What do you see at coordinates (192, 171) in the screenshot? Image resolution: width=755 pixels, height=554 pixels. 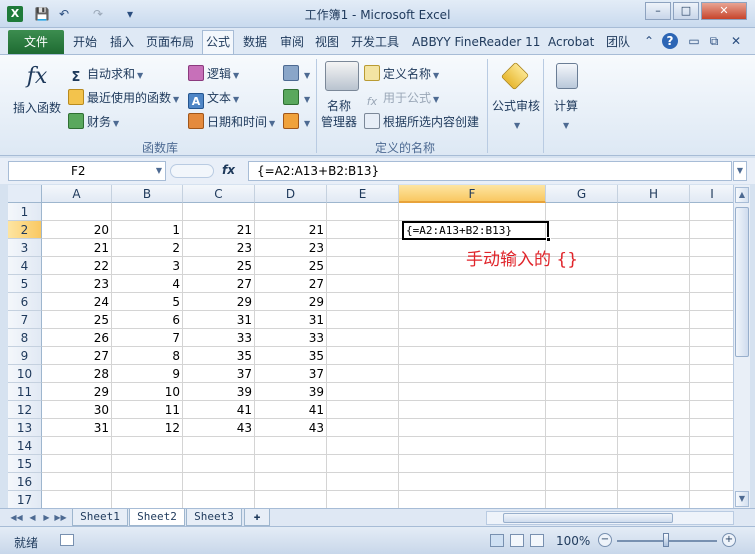 I see `formula-bar-expander` at bounding box center [192, 171].